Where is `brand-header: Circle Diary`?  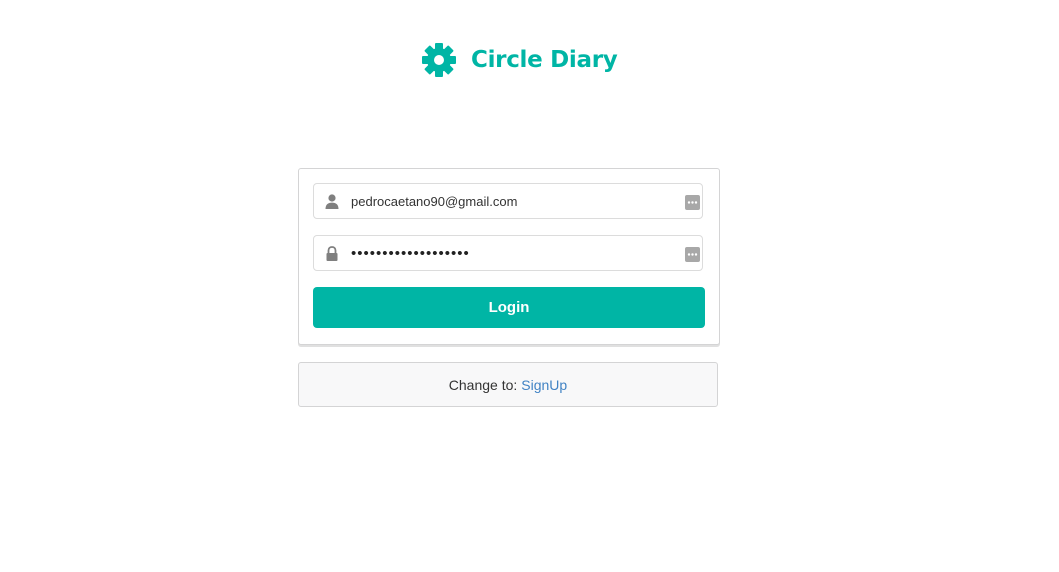
brand-header: Circle Diary is located at coordinates (519, 60).